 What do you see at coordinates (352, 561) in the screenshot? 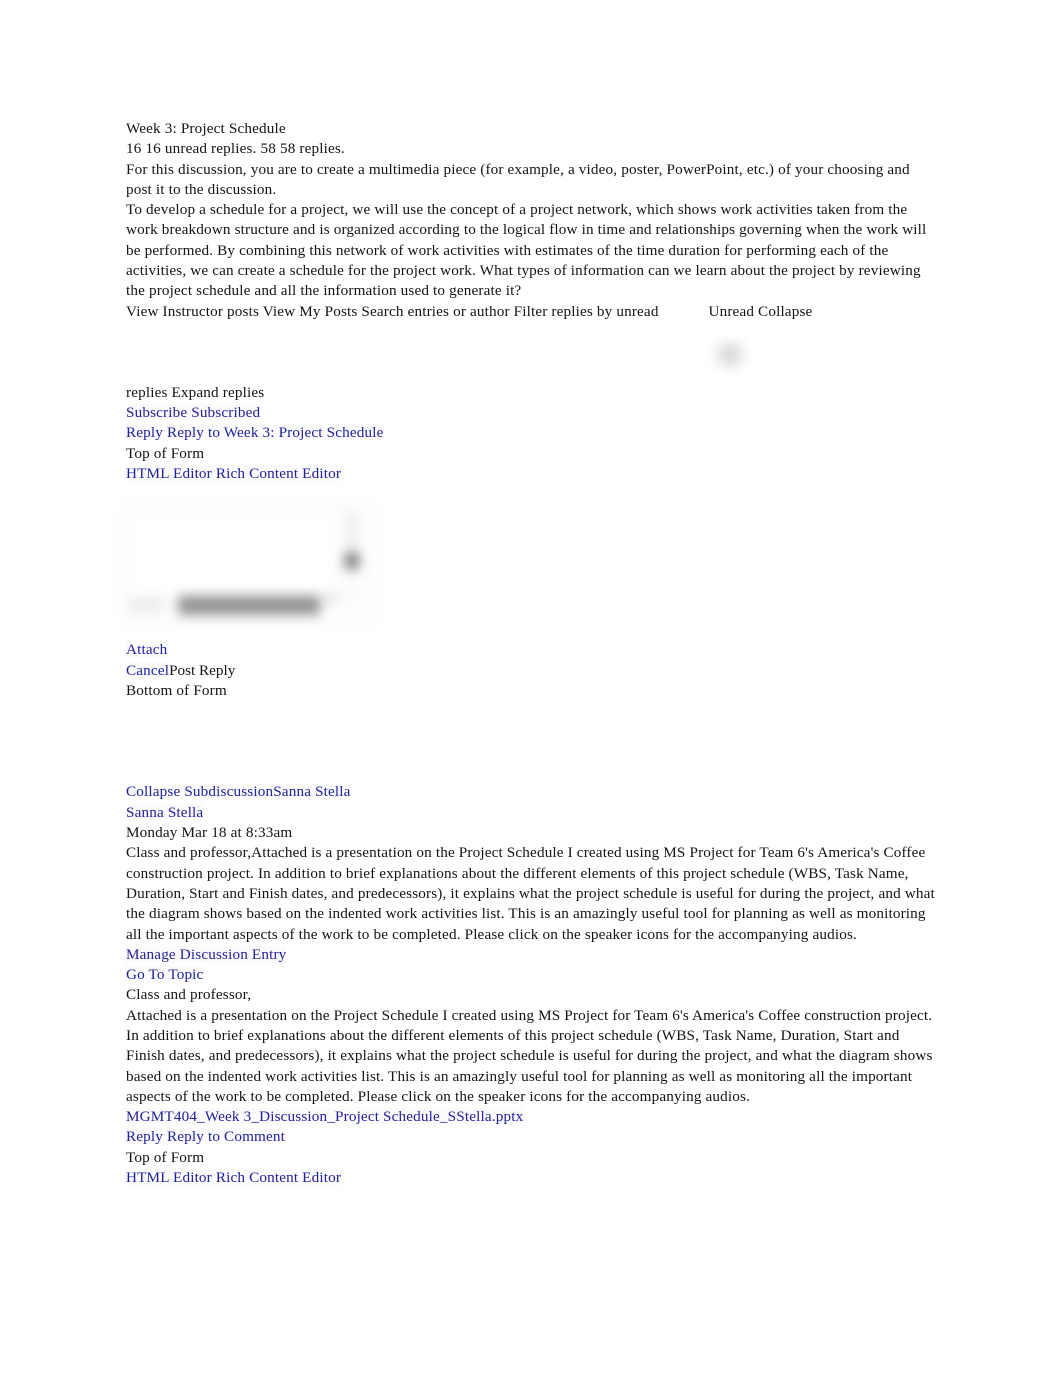
I see `editor-resize-handle` at bounding box center [352, 561].